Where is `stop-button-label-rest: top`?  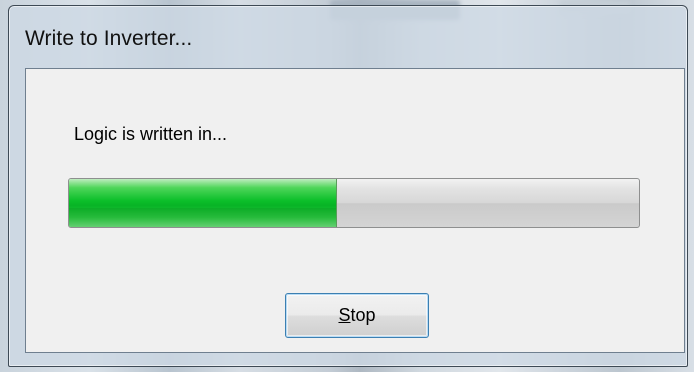 stop-button-label-rest: top is located at coordinates (363, 315).